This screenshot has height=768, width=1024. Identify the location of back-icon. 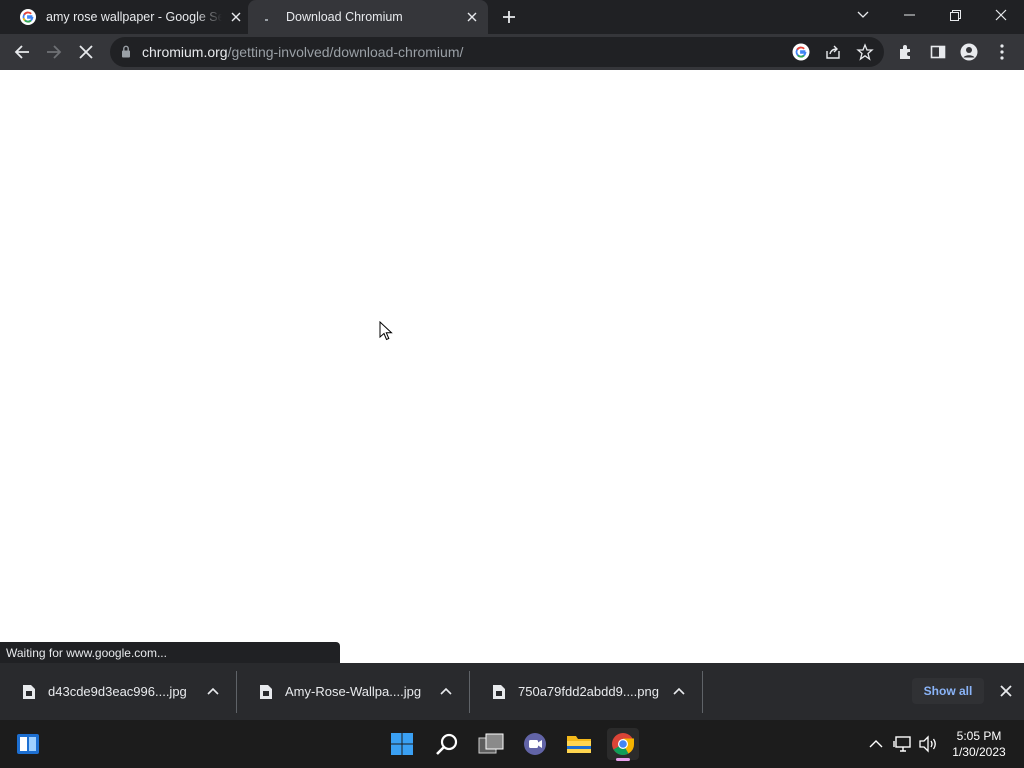
(21, 52).